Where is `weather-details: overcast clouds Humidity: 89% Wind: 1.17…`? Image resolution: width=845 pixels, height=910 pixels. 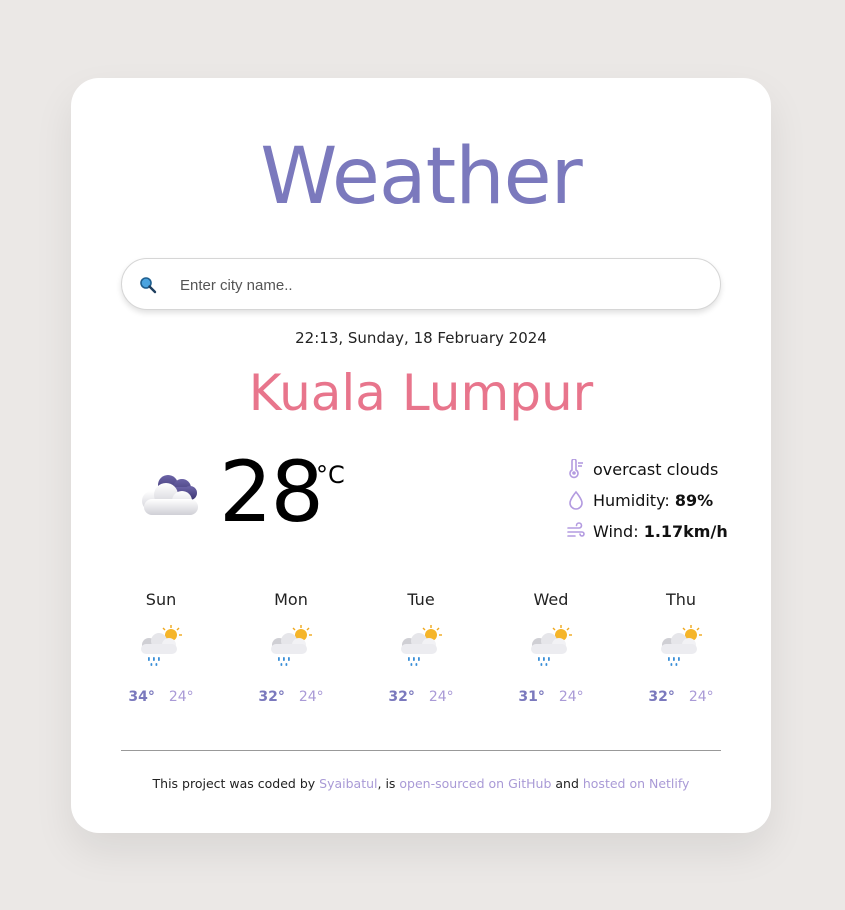 weather-details: overcast clouds Humidity: 89% Wind: 1.17… is located at coordinates (666, 504).